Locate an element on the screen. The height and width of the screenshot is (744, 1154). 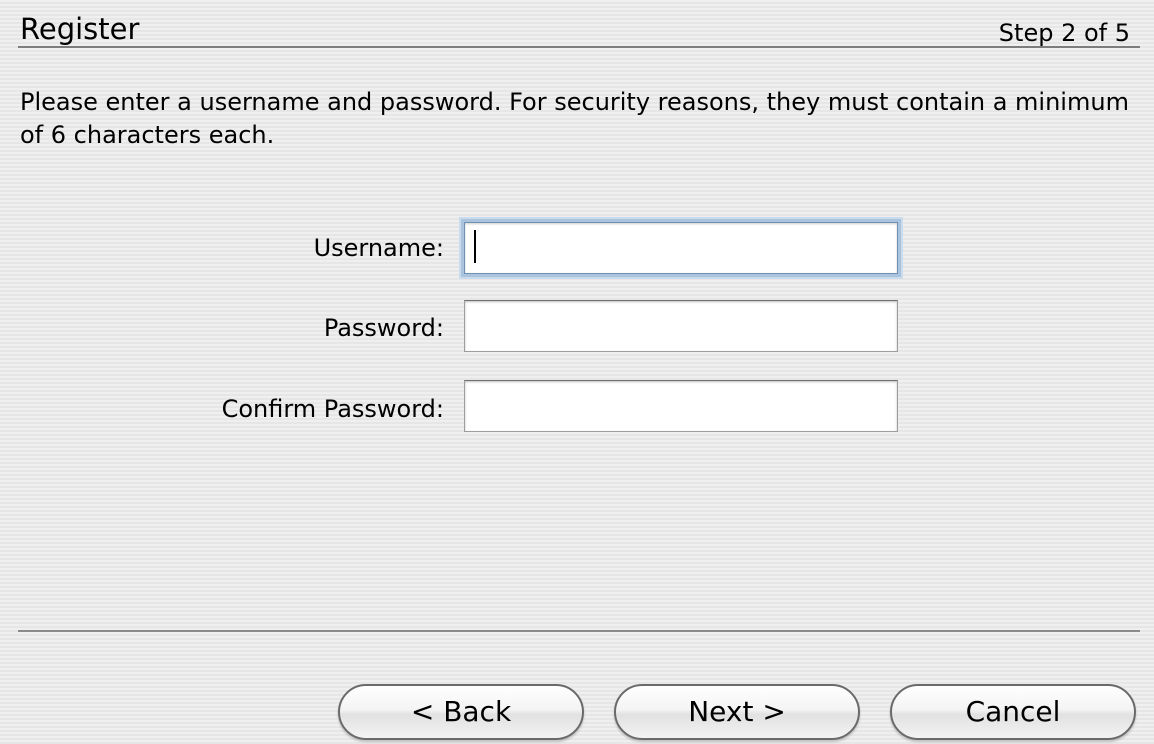
step-indicator: Step 2 of 5 is located at coordinates (1064, 33).